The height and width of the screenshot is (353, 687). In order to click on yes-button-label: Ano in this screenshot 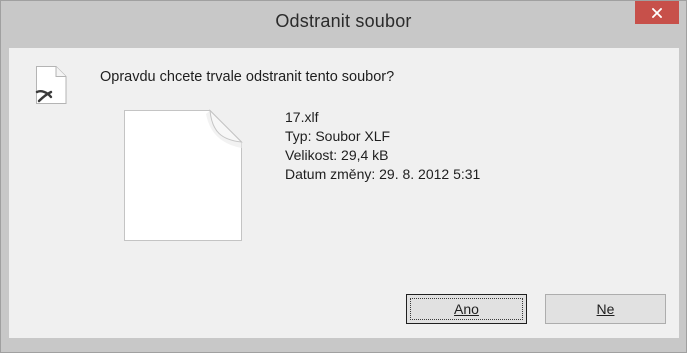, I will do `click(466, 309)`.